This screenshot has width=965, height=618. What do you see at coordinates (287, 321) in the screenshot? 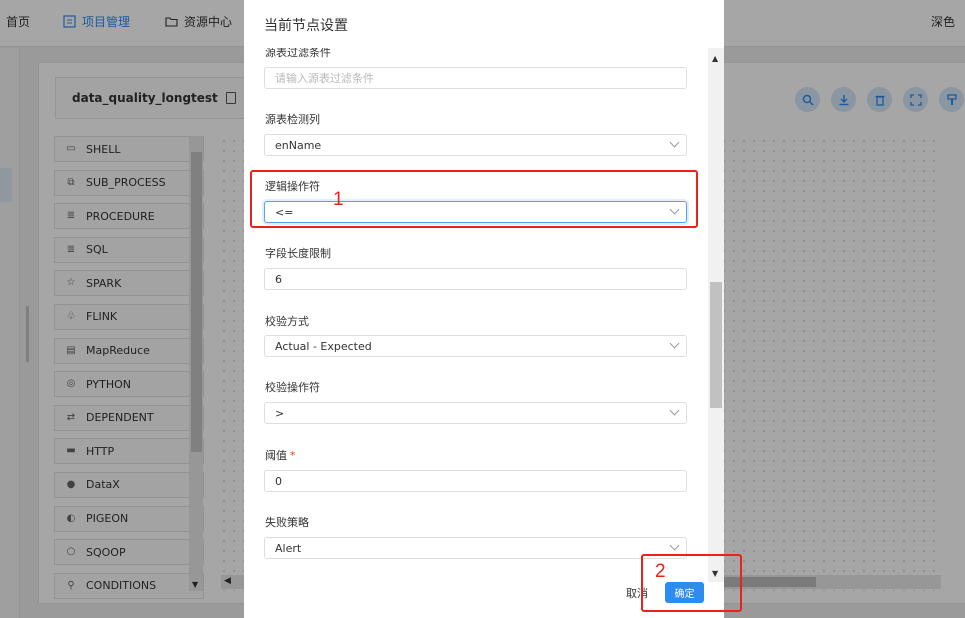
I see `check-method-label: 校验方式` at bounding box center [287, 321].